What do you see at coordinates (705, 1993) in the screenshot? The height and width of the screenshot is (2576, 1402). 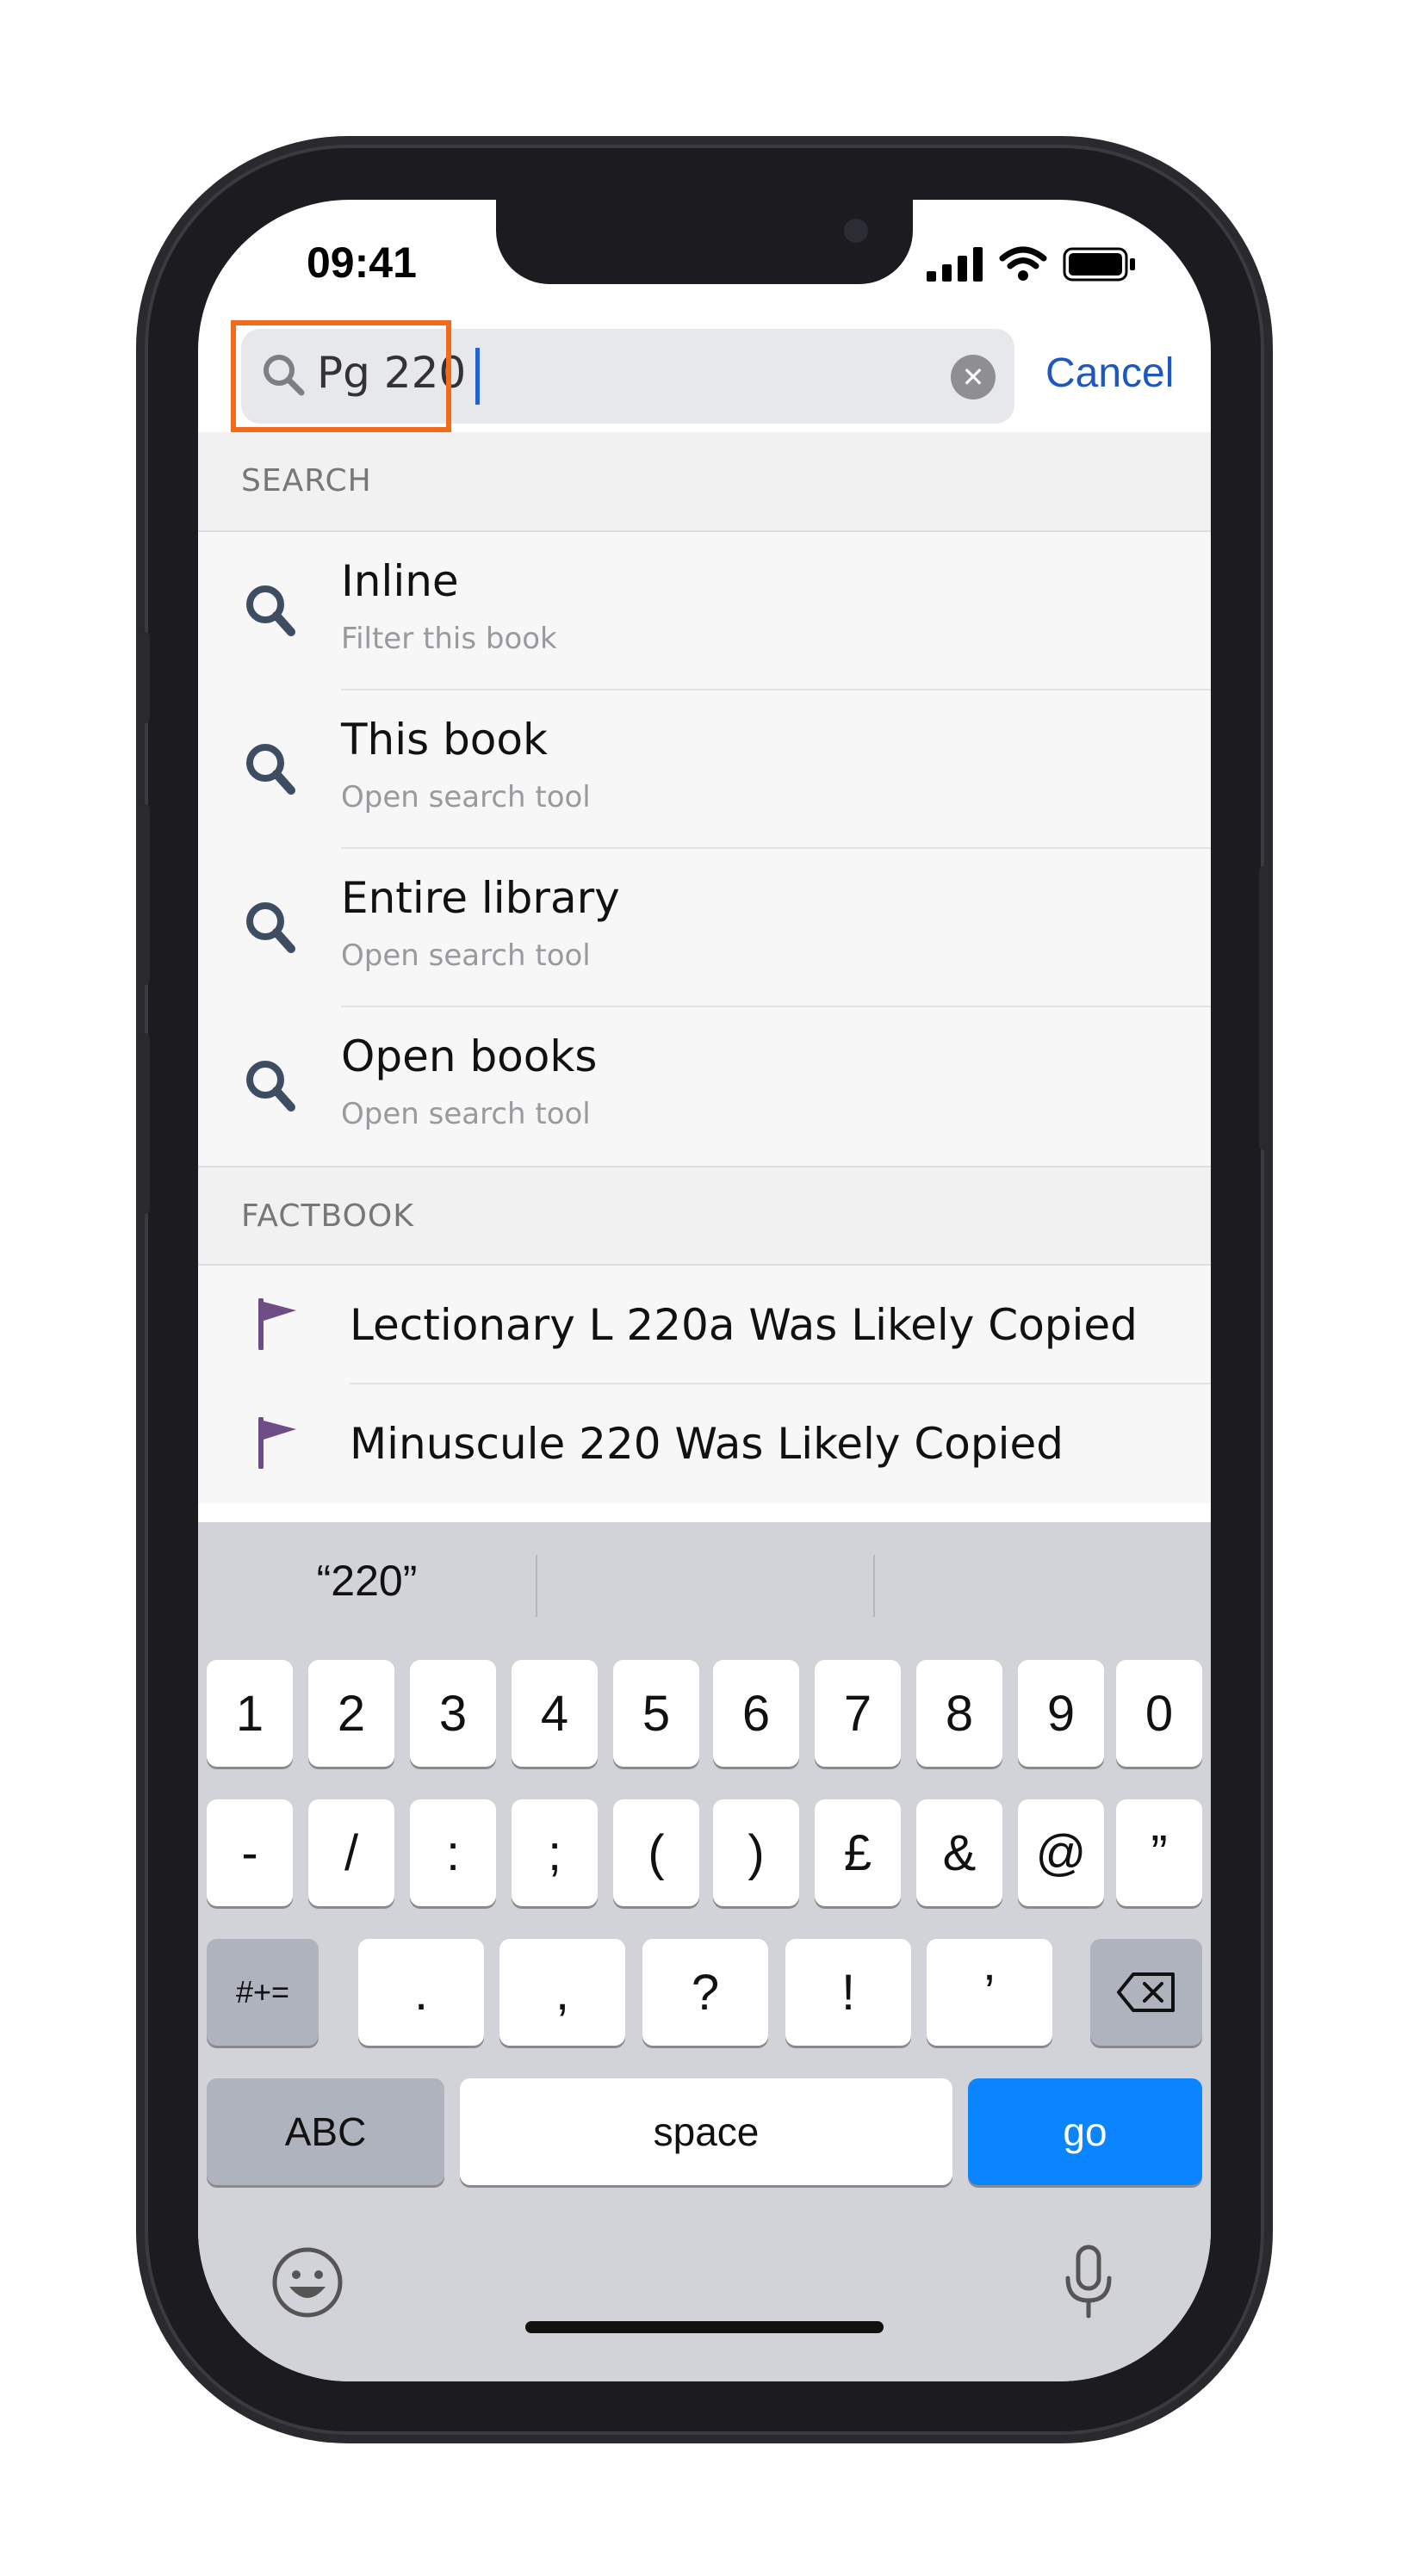 I see `key-question: ?` at bounding box center [705, 1993].